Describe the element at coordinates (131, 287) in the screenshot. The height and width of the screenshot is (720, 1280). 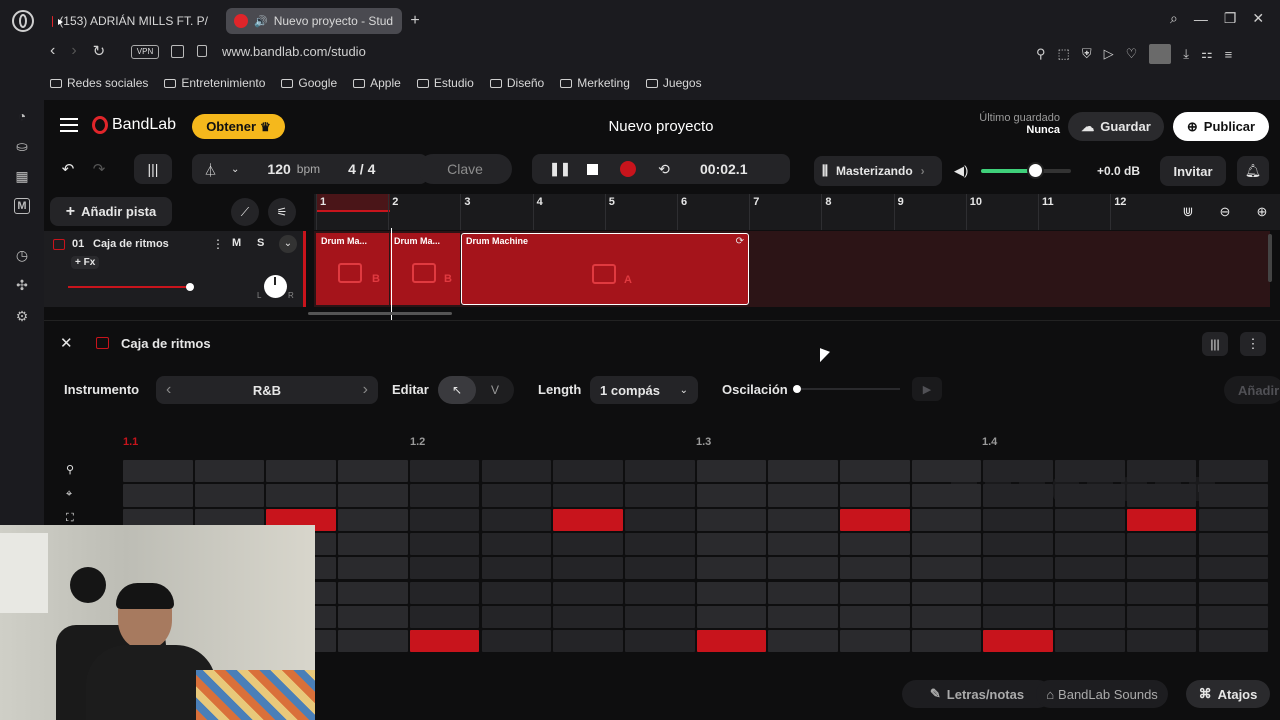
I see `track-volume-slider` at that location.